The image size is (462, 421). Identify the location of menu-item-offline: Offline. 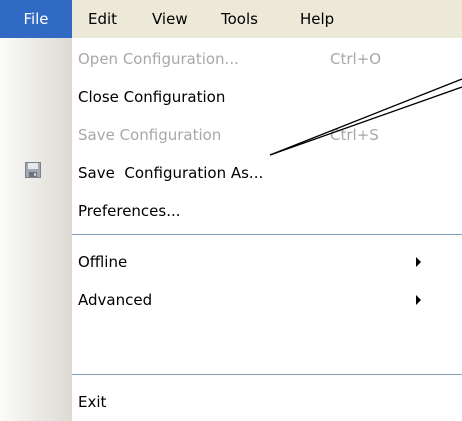
(263, 262).